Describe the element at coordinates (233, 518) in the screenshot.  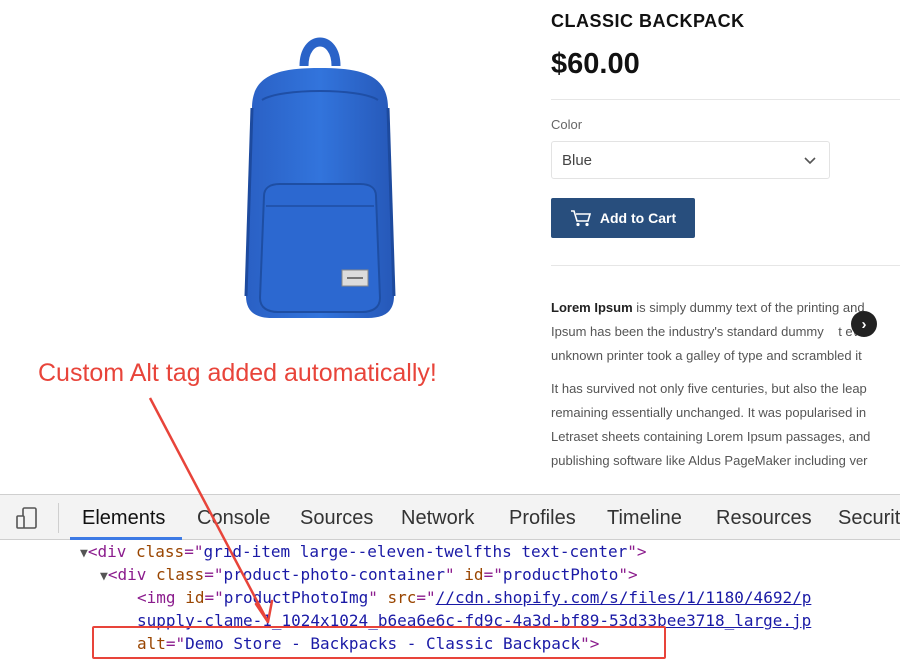
I see `tab-console: Console` at that location.